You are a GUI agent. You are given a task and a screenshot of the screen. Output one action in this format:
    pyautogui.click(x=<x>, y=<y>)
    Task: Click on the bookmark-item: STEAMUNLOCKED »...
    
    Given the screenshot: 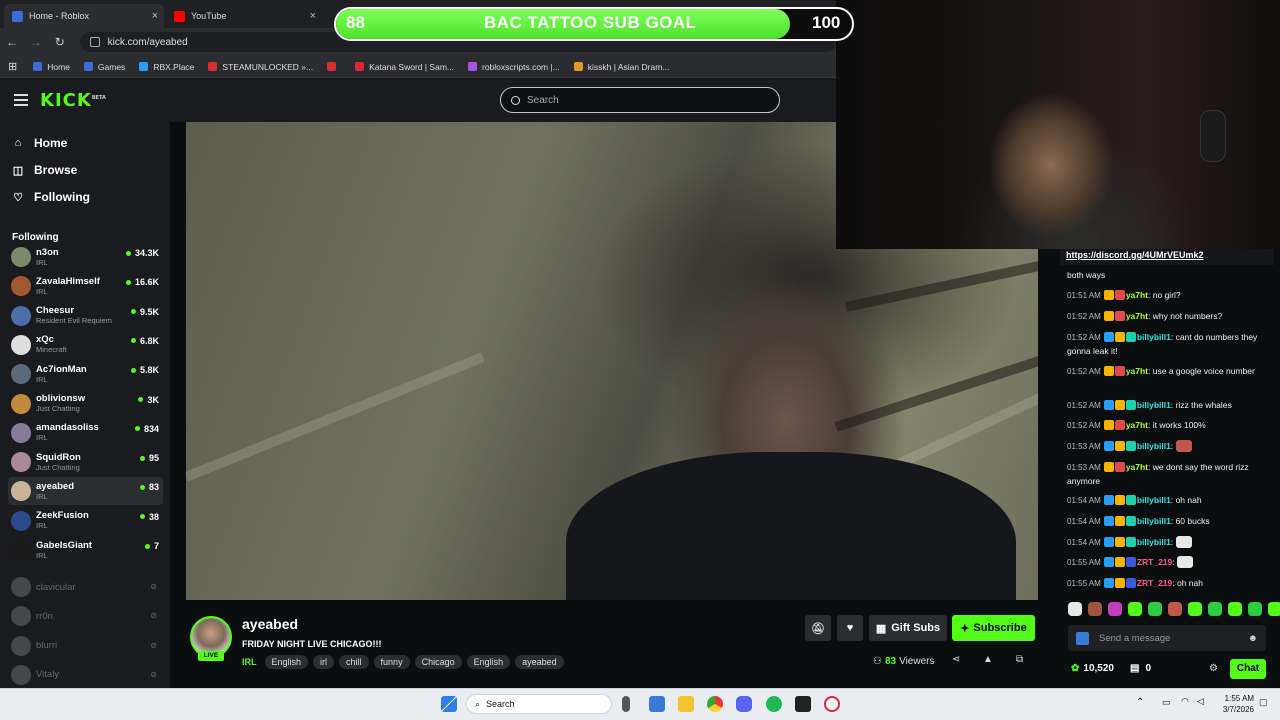 What is the action you would take?
    pyautogui.click(x=260, y=67)
    